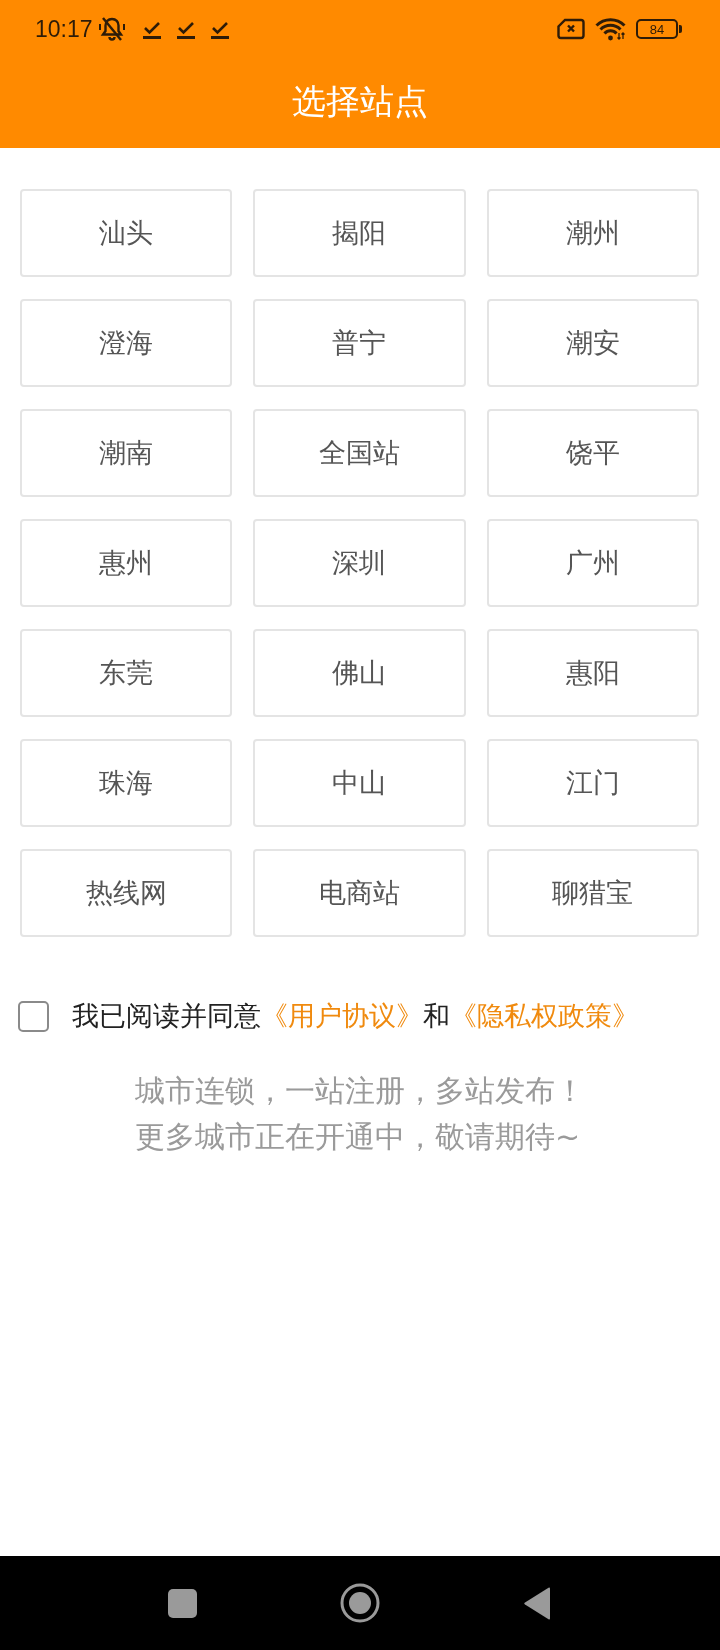 This screenshot has width=720, height=1650. I want to click on status-time: 10:17, so click(64, 29).